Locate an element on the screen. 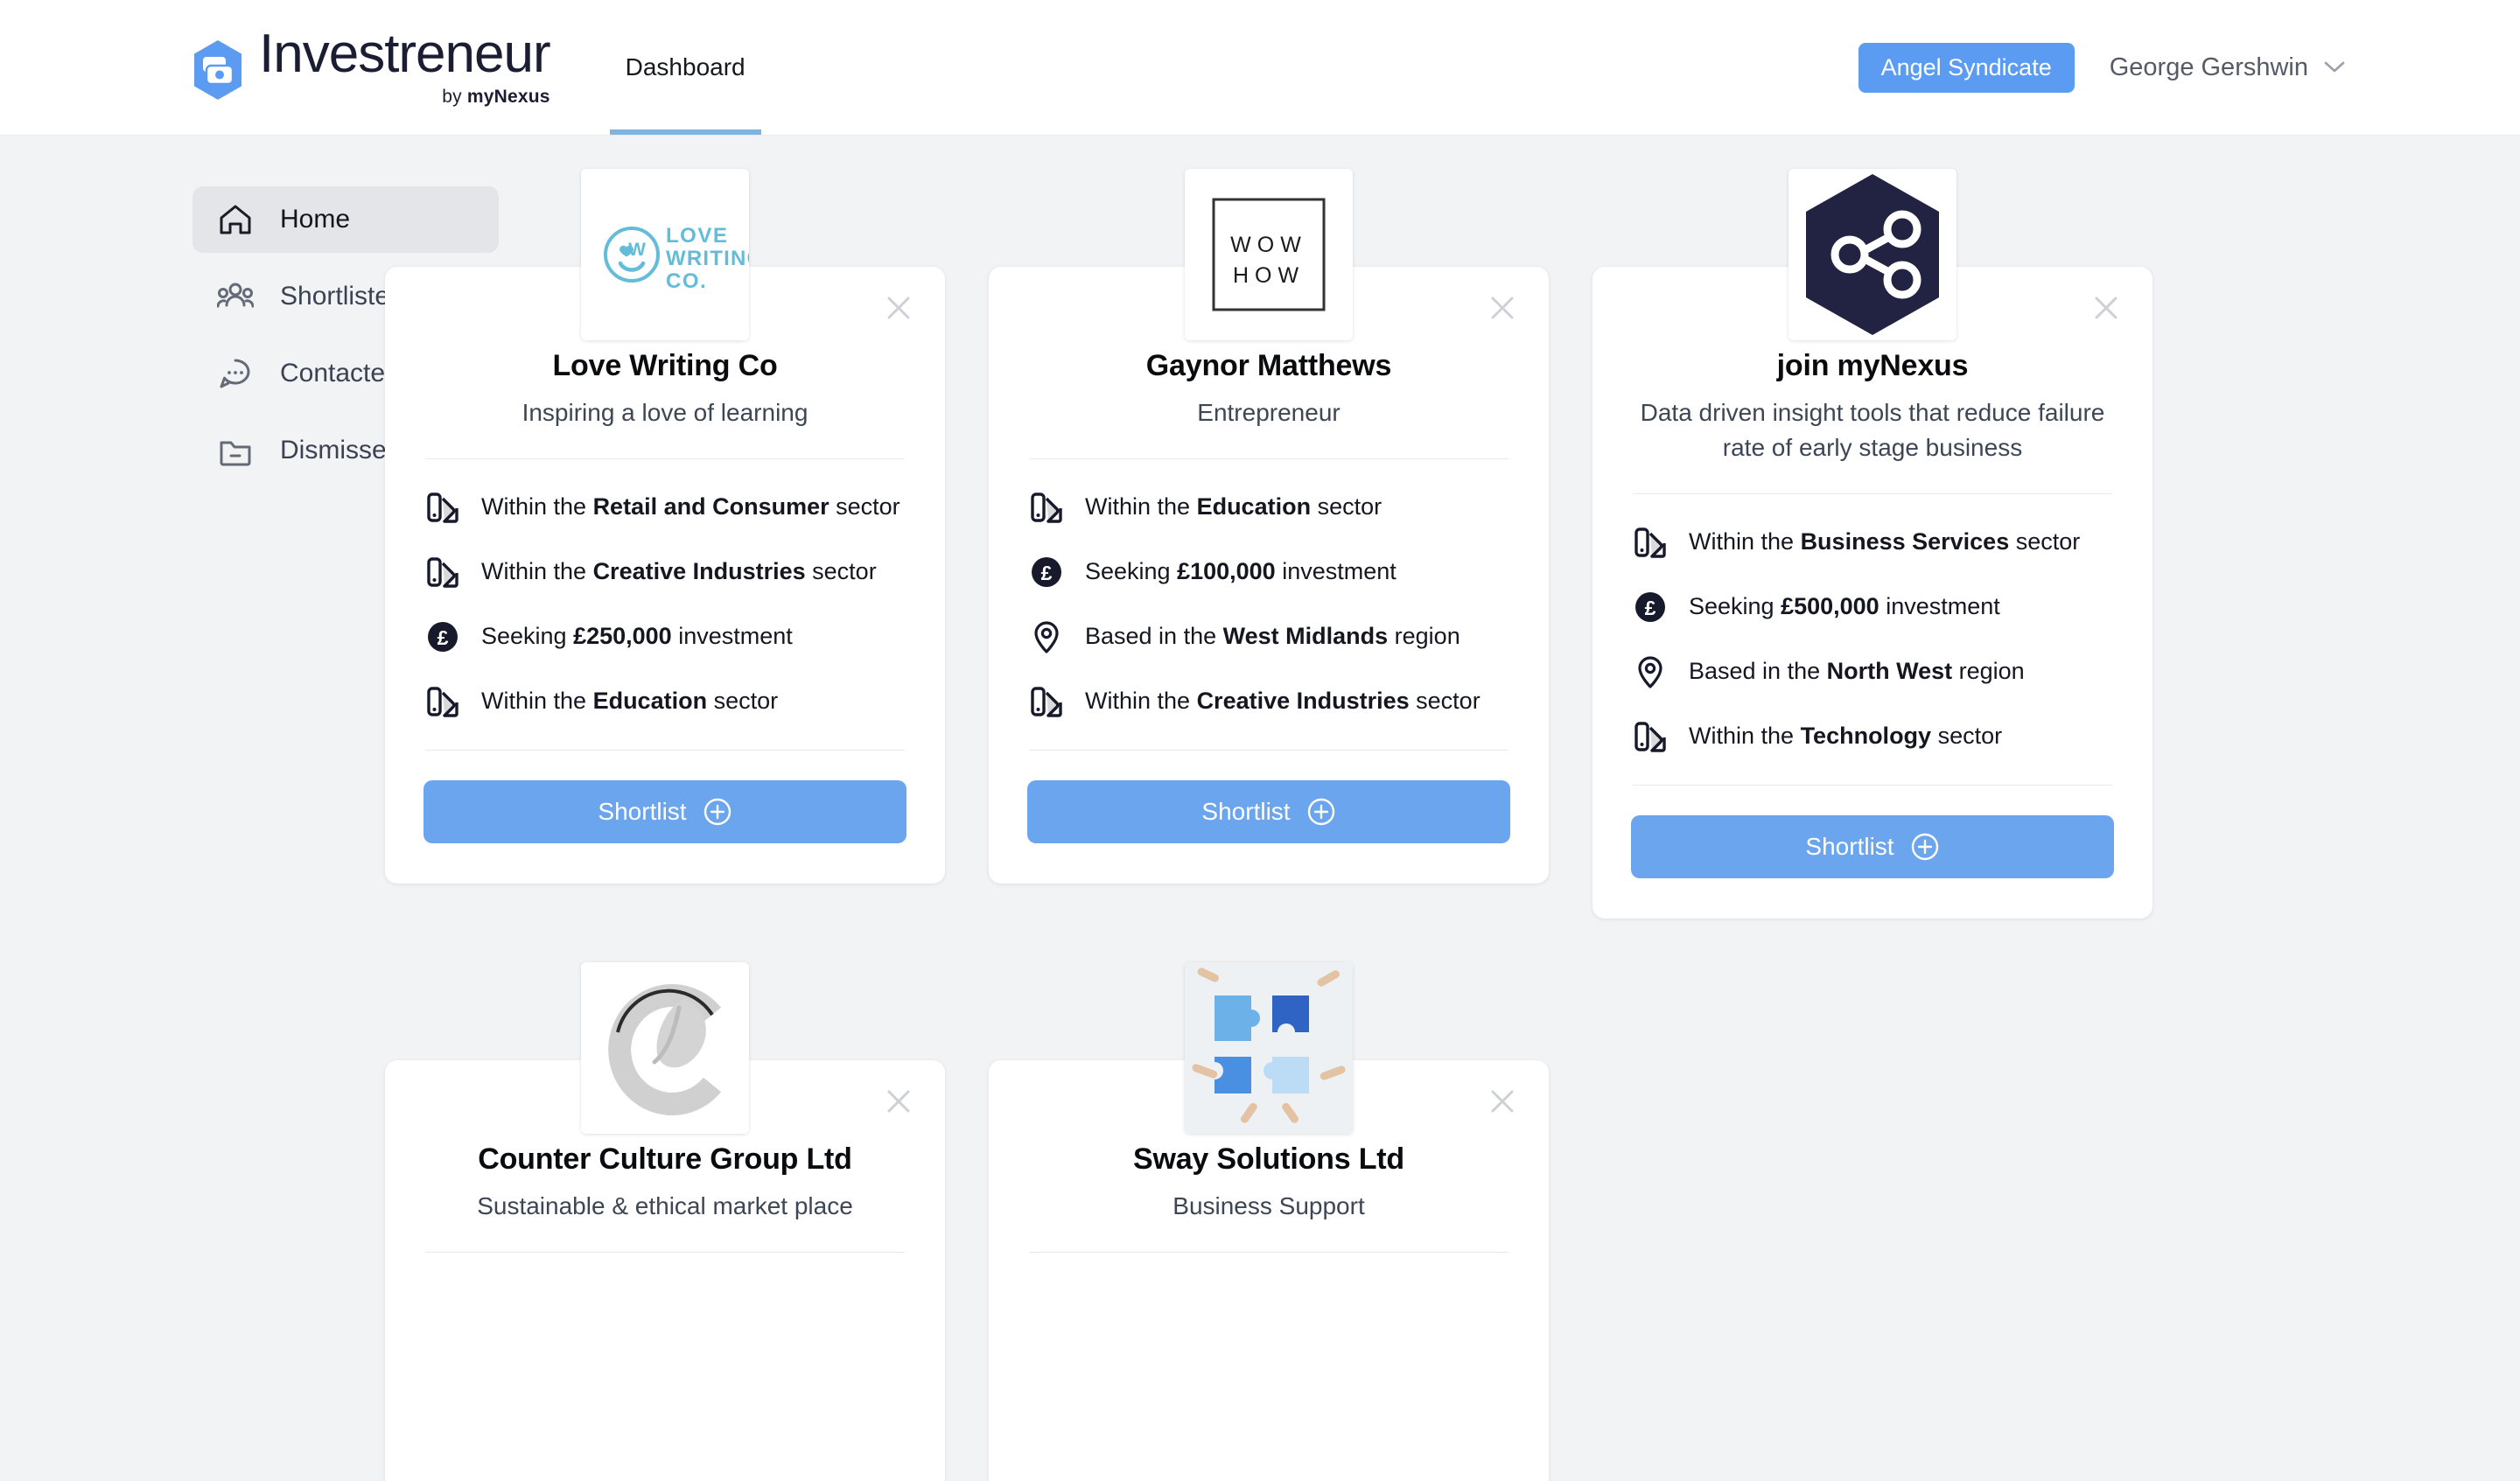 The height and width of the screenshot is (1481, 2520). user-name: George Gershwin is located at coordinates (2208, 66).